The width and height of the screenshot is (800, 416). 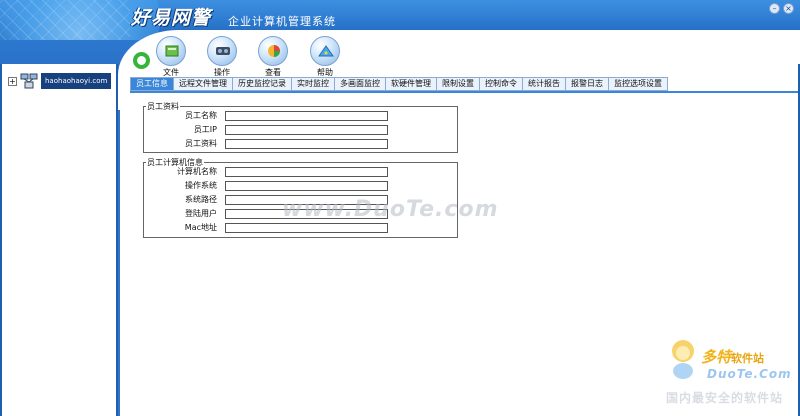 What do you see at coordinates (306, 227) in the screenshot?
I see `mac-address-field` at bounding box center [306, 227].